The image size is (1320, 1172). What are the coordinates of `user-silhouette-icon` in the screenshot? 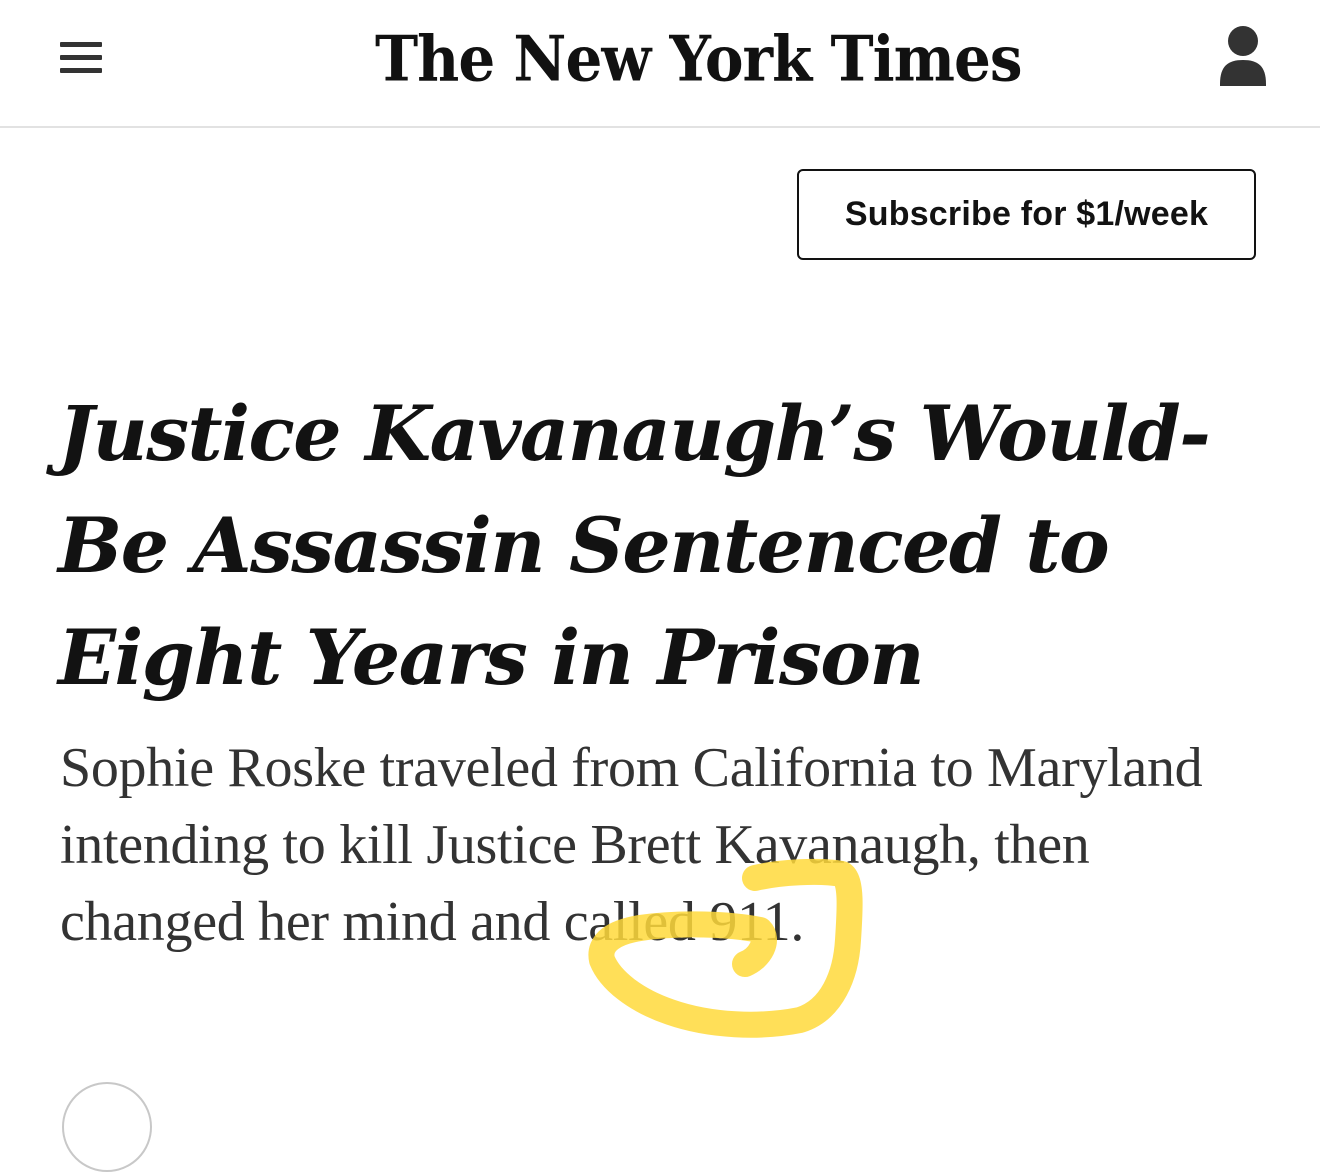 It's located at (1243, 56).